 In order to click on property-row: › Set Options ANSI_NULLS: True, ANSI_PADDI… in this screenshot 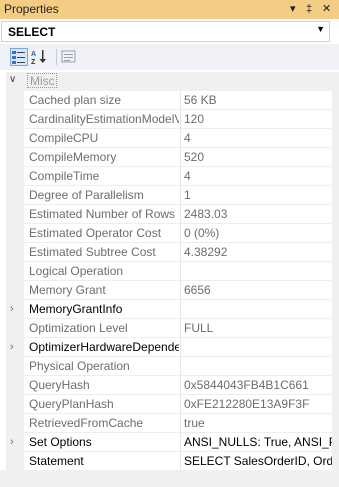, I will do `click(169, 442)`.